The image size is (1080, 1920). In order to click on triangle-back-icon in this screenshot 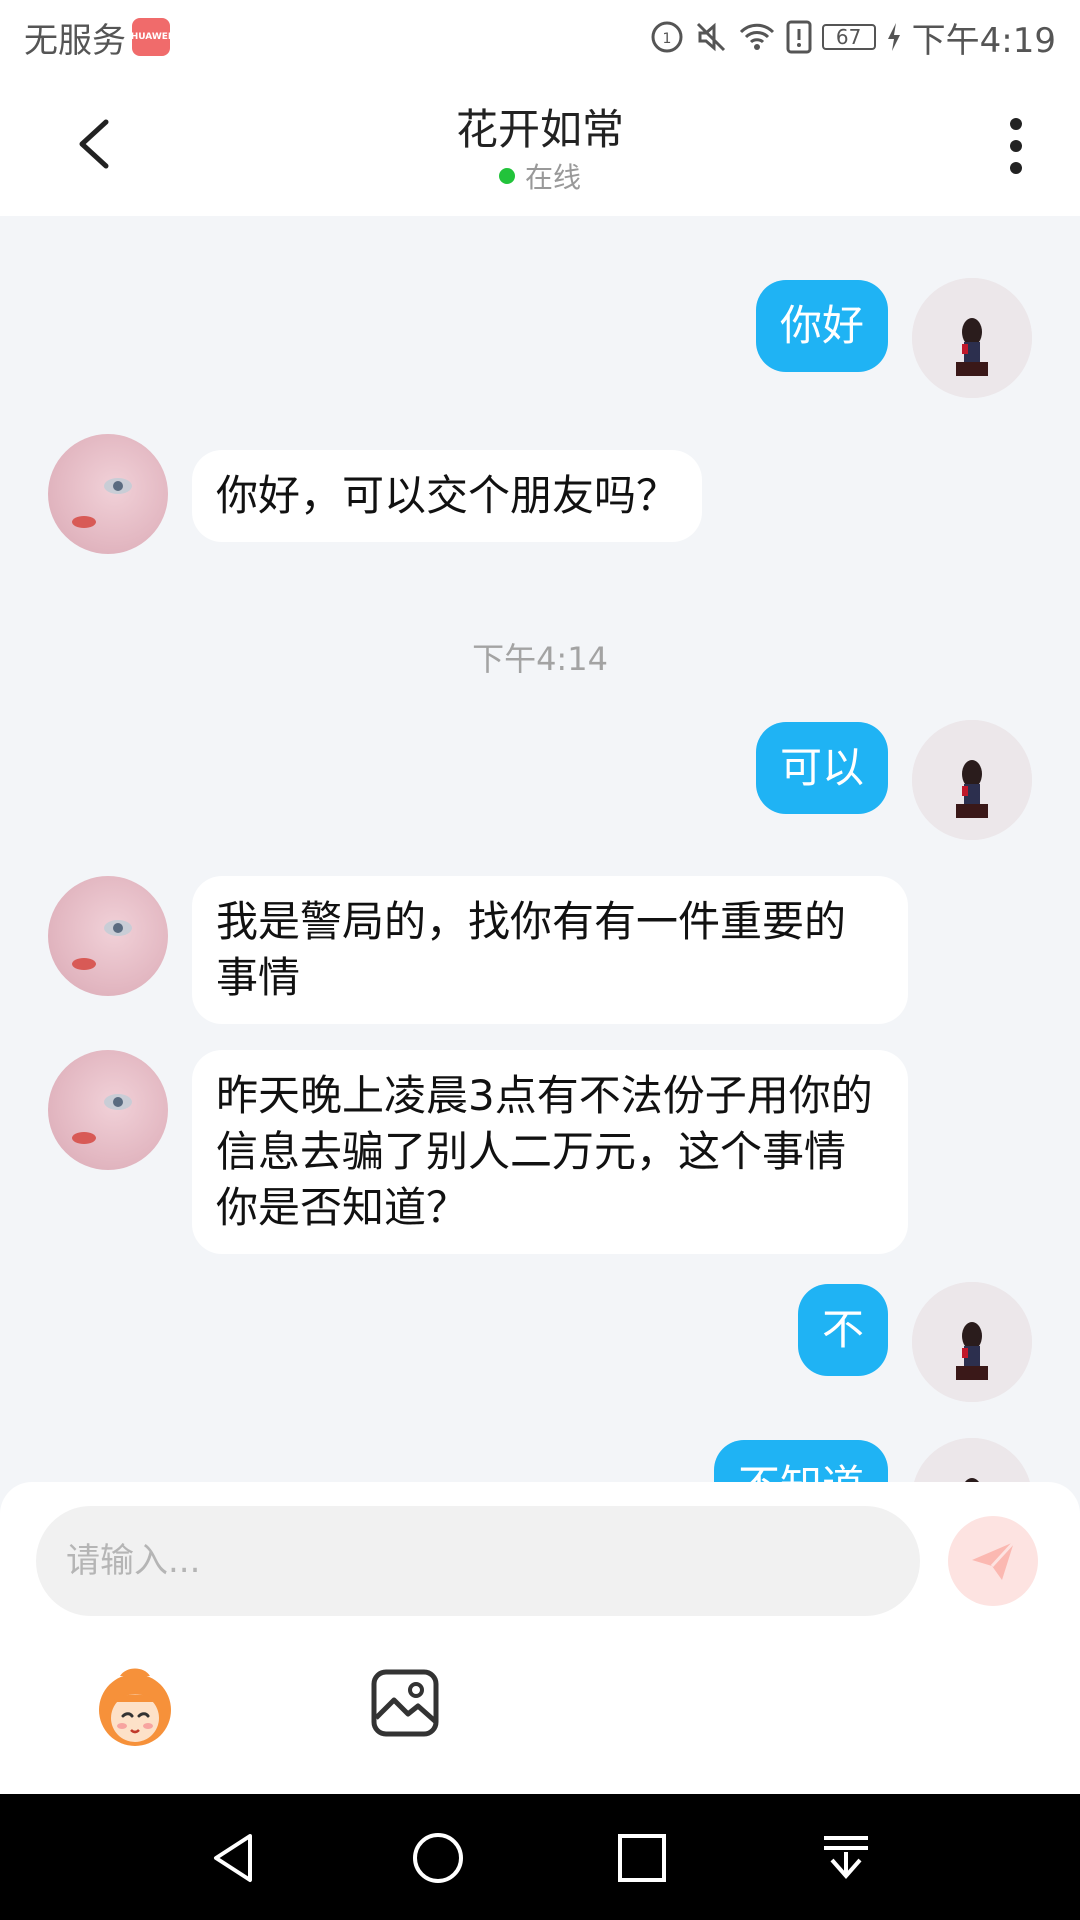, I will do `click(233, 1858)`.